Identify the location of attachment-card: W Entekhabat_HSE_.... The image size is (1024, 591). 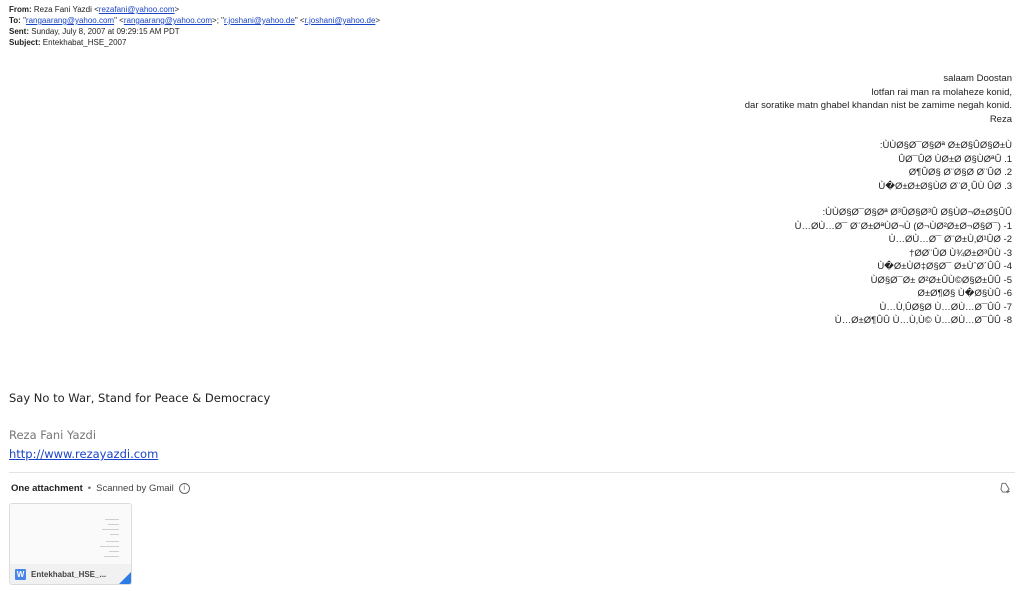
(70, 544).